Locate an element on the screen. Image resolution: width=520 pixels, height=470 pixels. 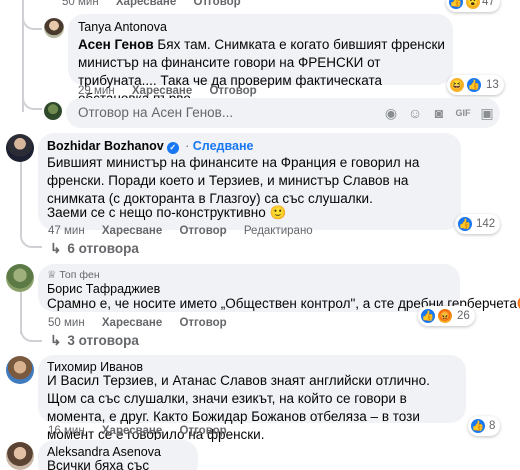
sticker-icon: ▣ is located at coordinates (487, 113).